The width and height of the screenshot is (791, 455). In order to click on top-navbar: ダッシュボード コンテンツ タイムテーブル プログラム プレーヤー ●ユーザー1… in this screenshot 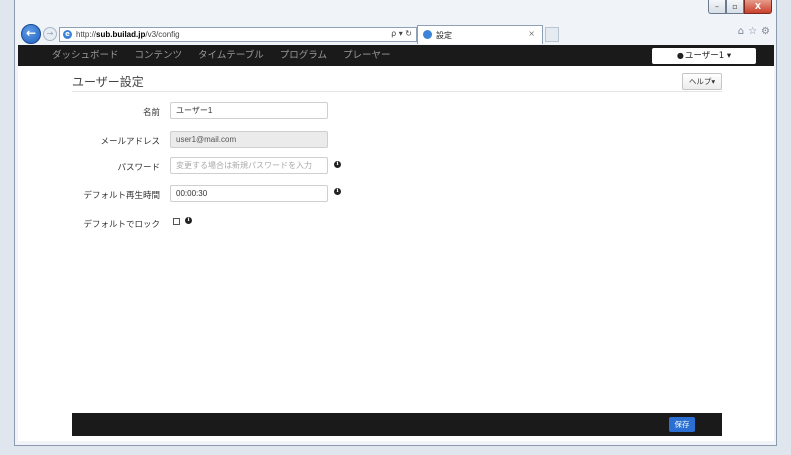, I will do `click(396, 55)`.